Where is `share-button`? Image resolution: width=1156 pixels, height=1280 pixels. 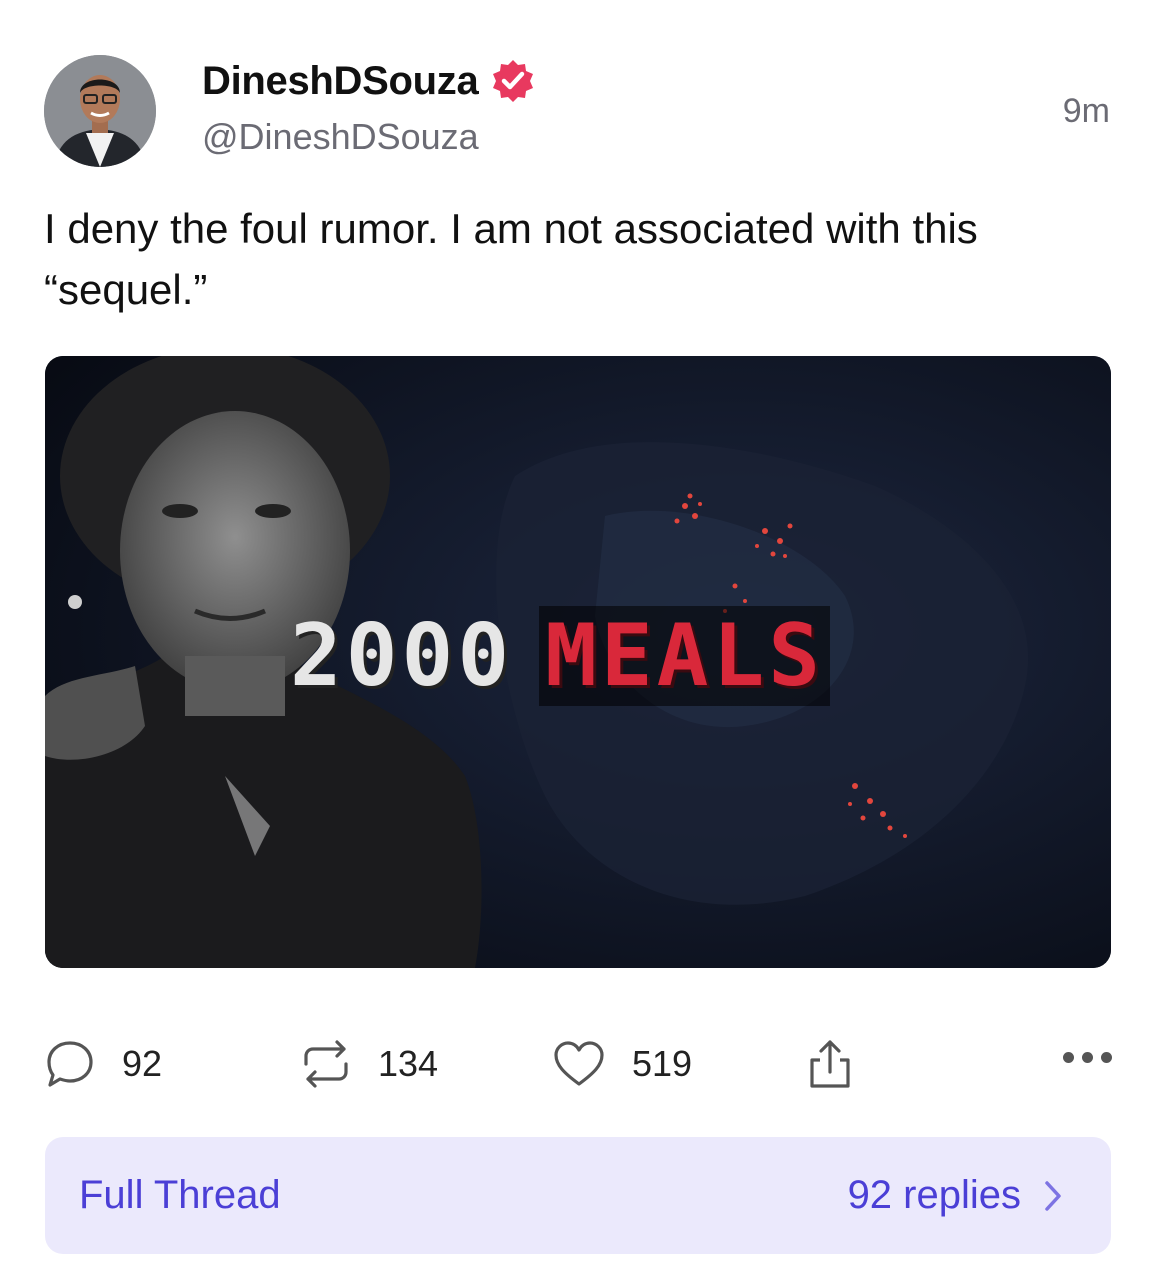
share-button is located at coordinates (830, 1064).